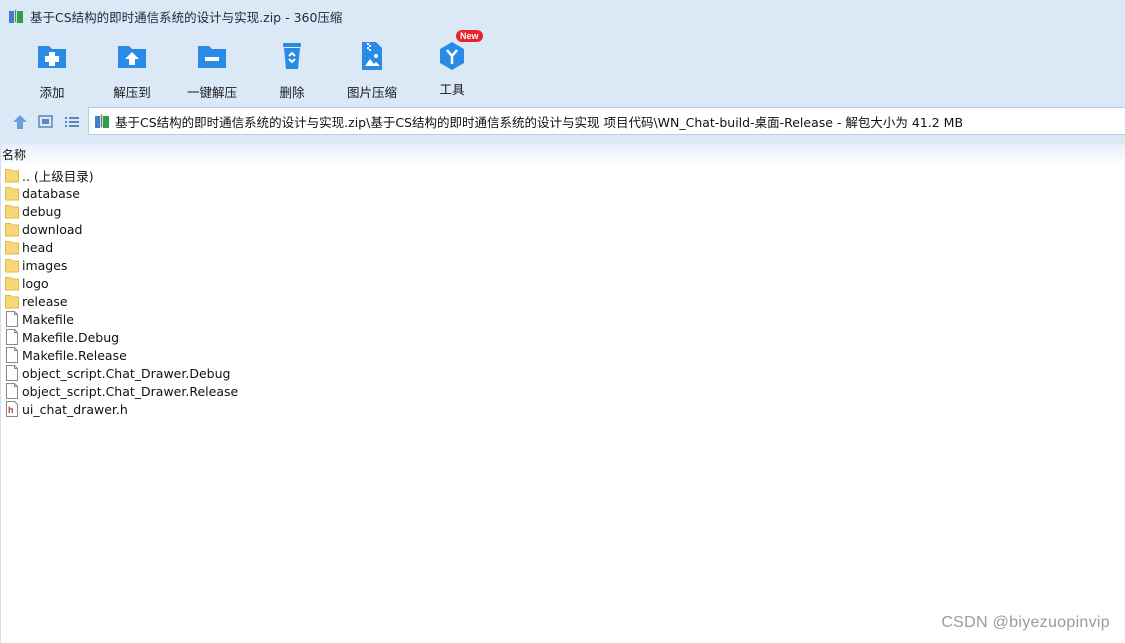 The image size is (1125, 643). I want to click on extract-to-button-label: 解压到, so click(132, 92).